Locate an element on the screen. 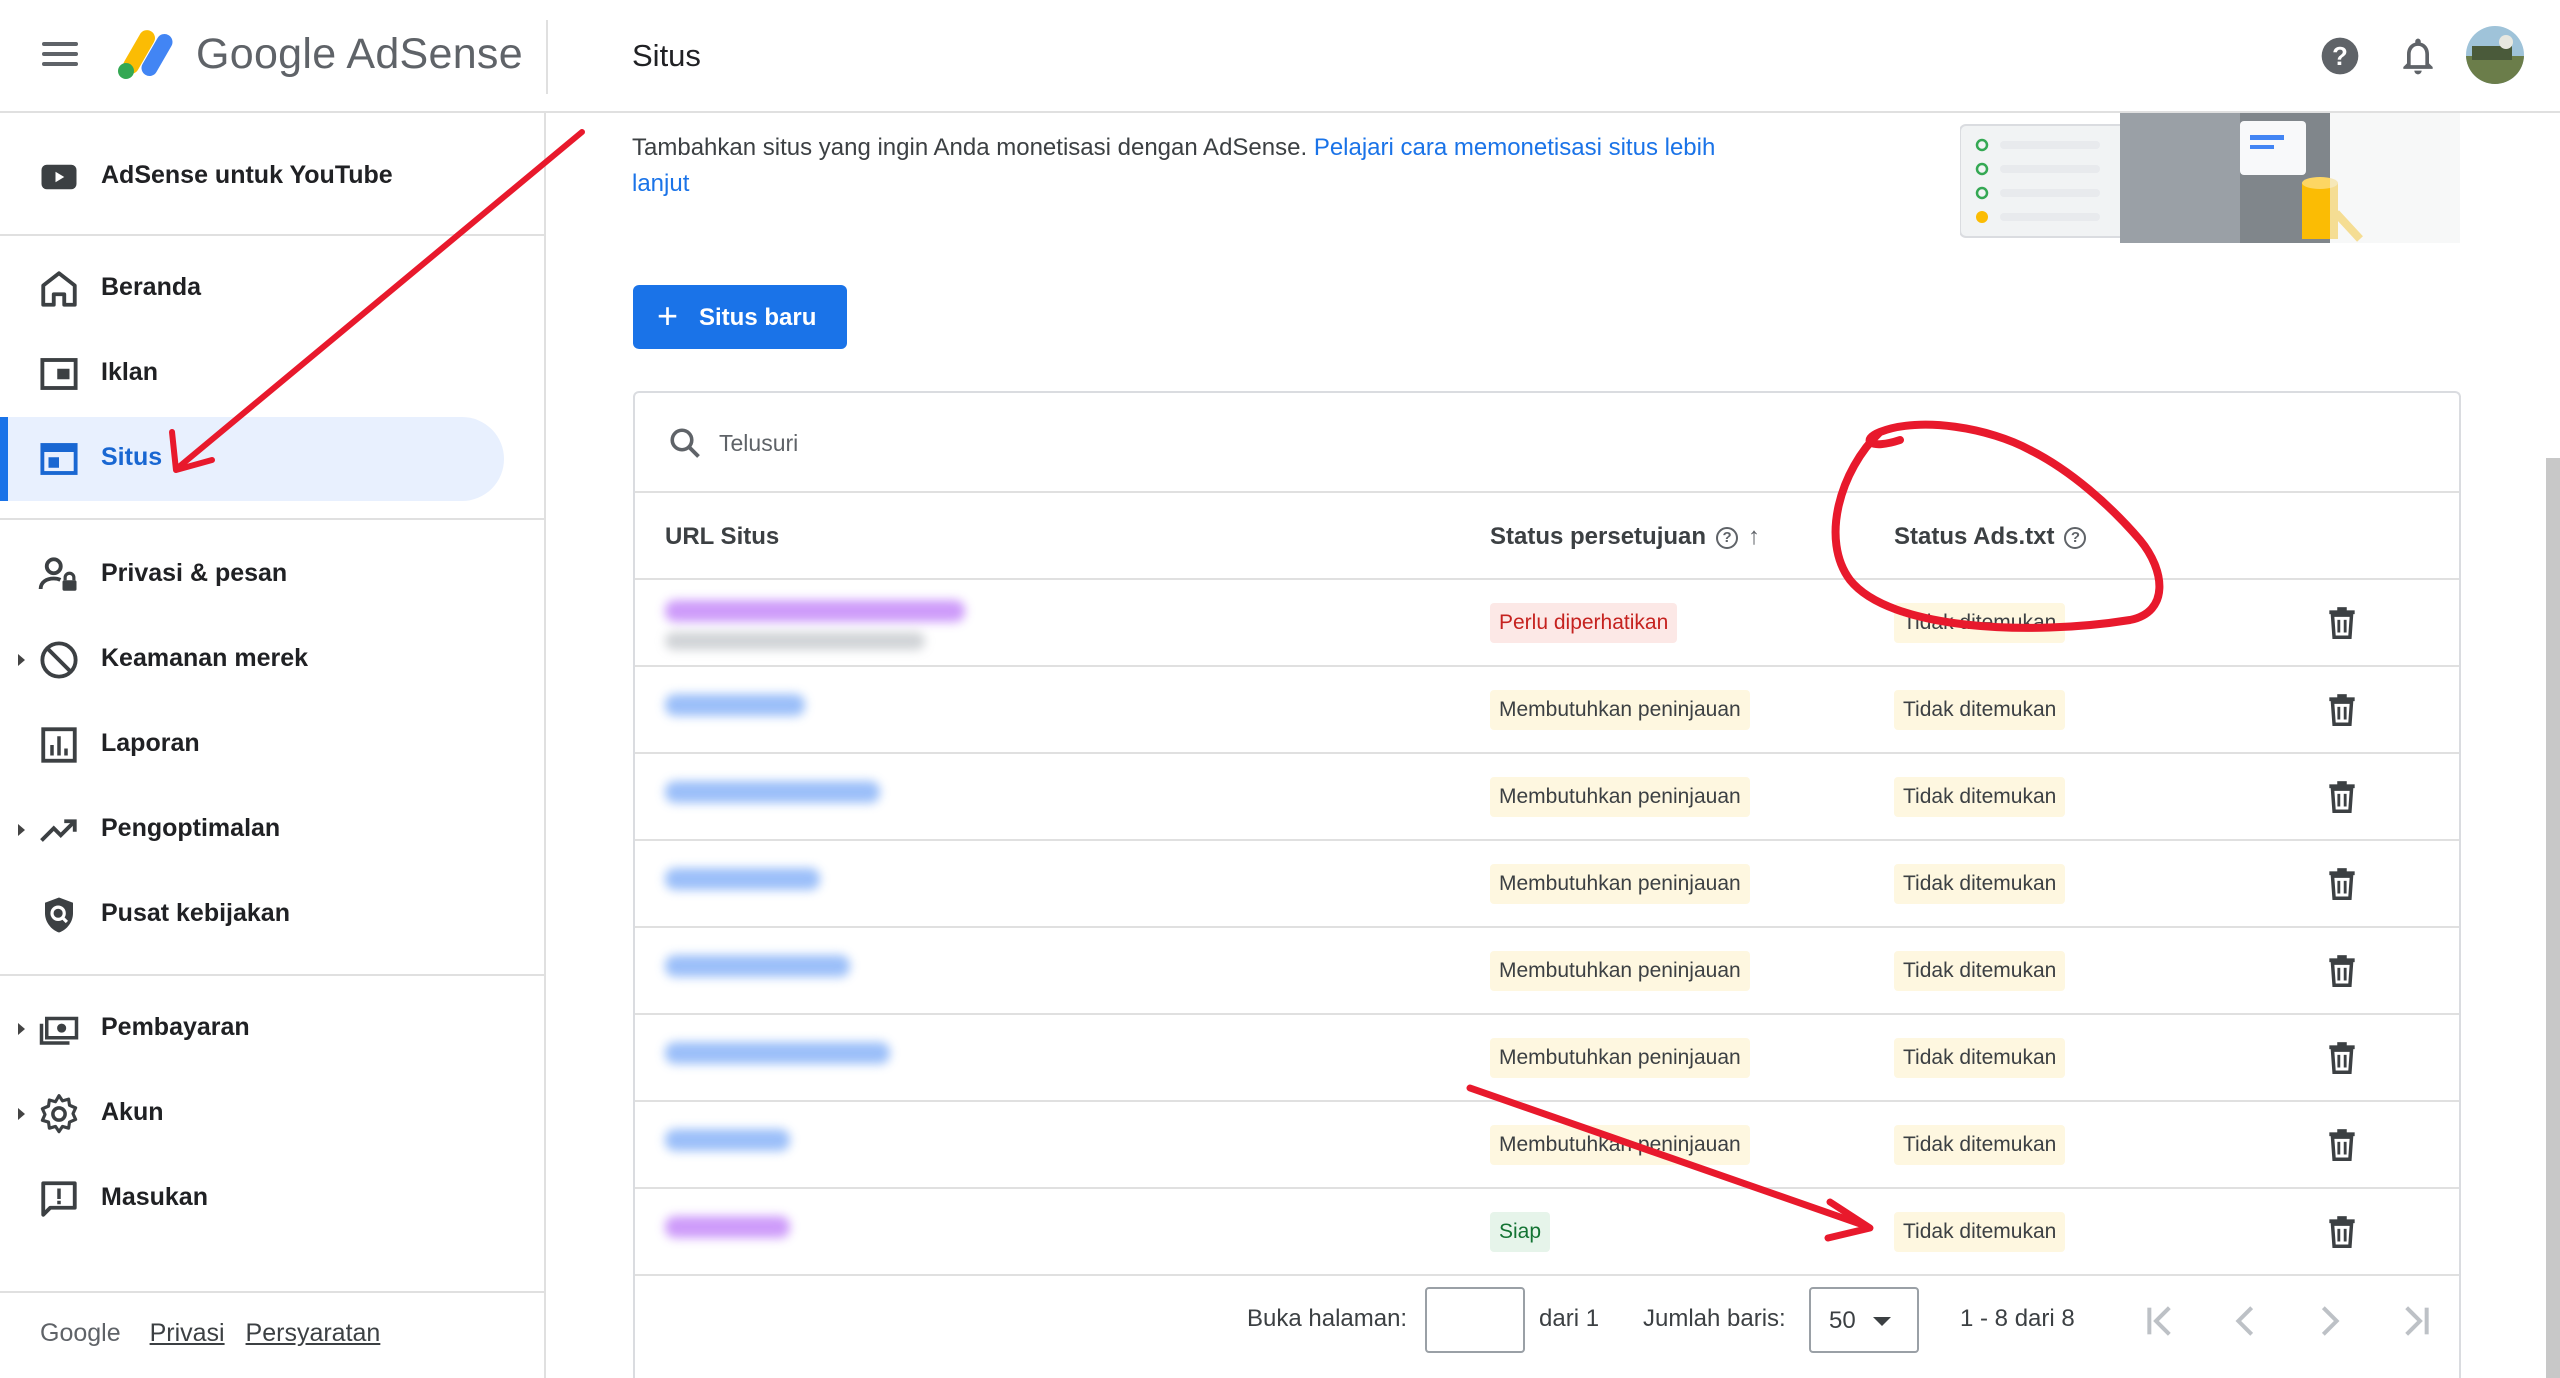  sort-ascending-icon: ↑ is located at coordinates (1754, 536).